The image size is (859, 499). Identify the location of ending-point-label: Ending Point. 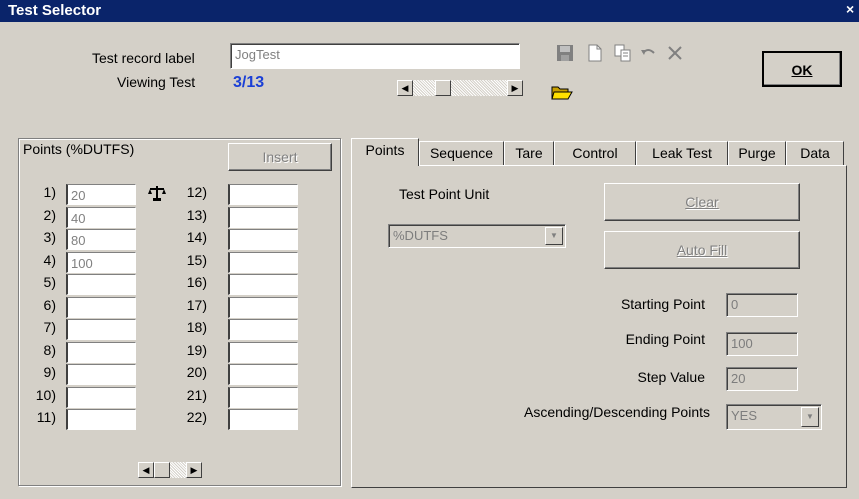
(665, 339).